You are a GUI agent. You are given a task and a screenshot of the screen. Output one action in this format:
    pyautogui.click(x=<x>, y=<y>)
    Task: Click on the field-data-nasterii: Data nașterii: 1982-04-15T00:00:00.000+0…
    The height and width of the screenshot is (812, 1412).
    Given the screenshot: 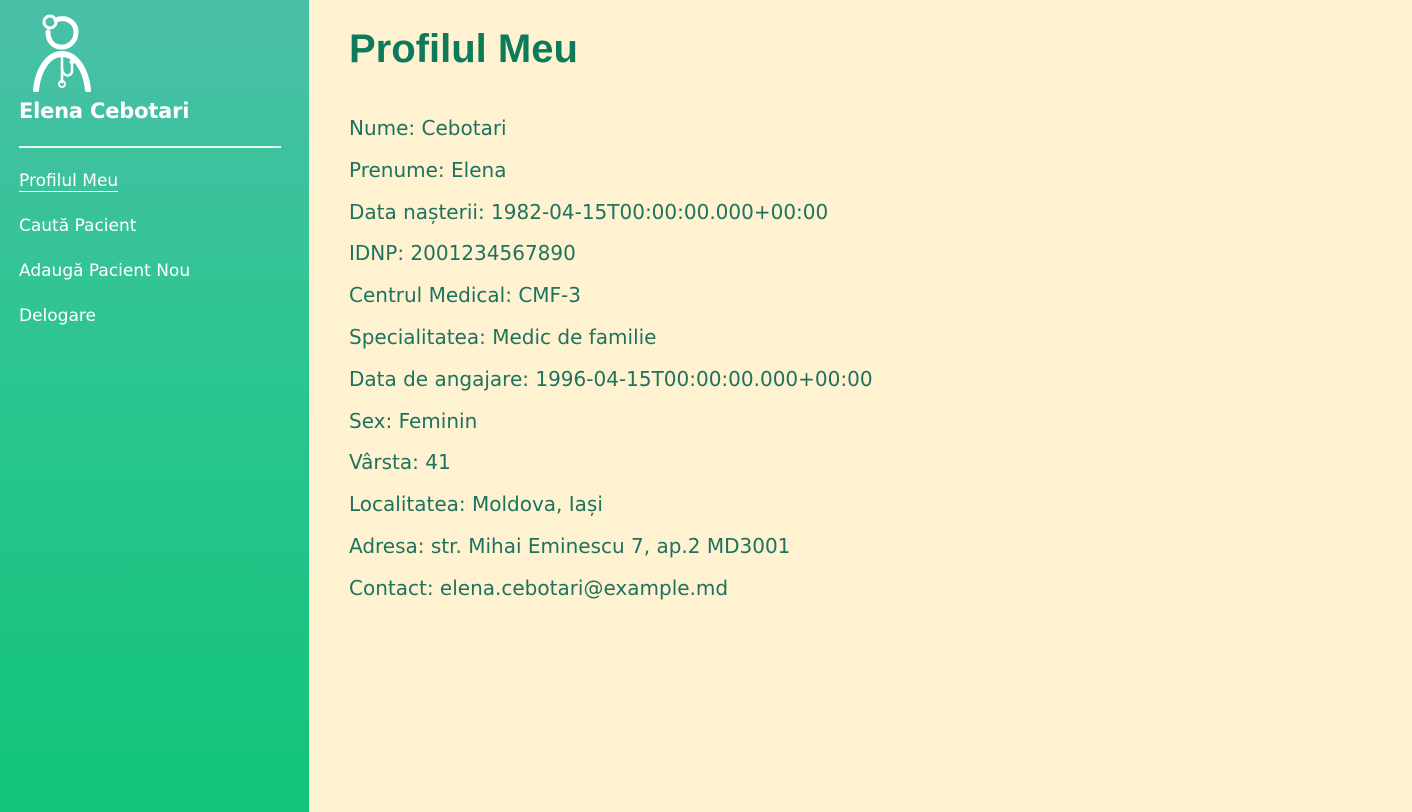 What is the action you would take?
    pyautogui.click(x=589, y=211)
    